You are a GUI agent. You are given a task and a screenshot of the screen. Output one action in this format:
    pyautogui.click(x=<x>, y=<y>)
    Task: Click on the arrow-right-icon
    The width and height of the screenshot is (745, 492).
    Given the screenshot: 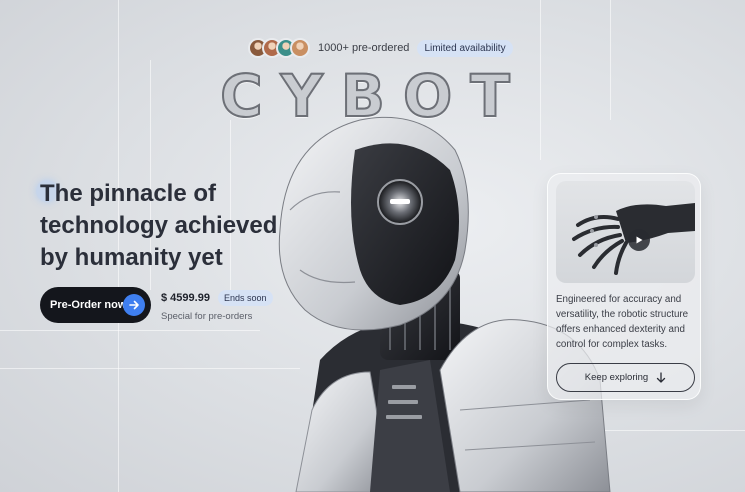 What is the action you would take?
    pyautogui.click(x=134, y=305)
    